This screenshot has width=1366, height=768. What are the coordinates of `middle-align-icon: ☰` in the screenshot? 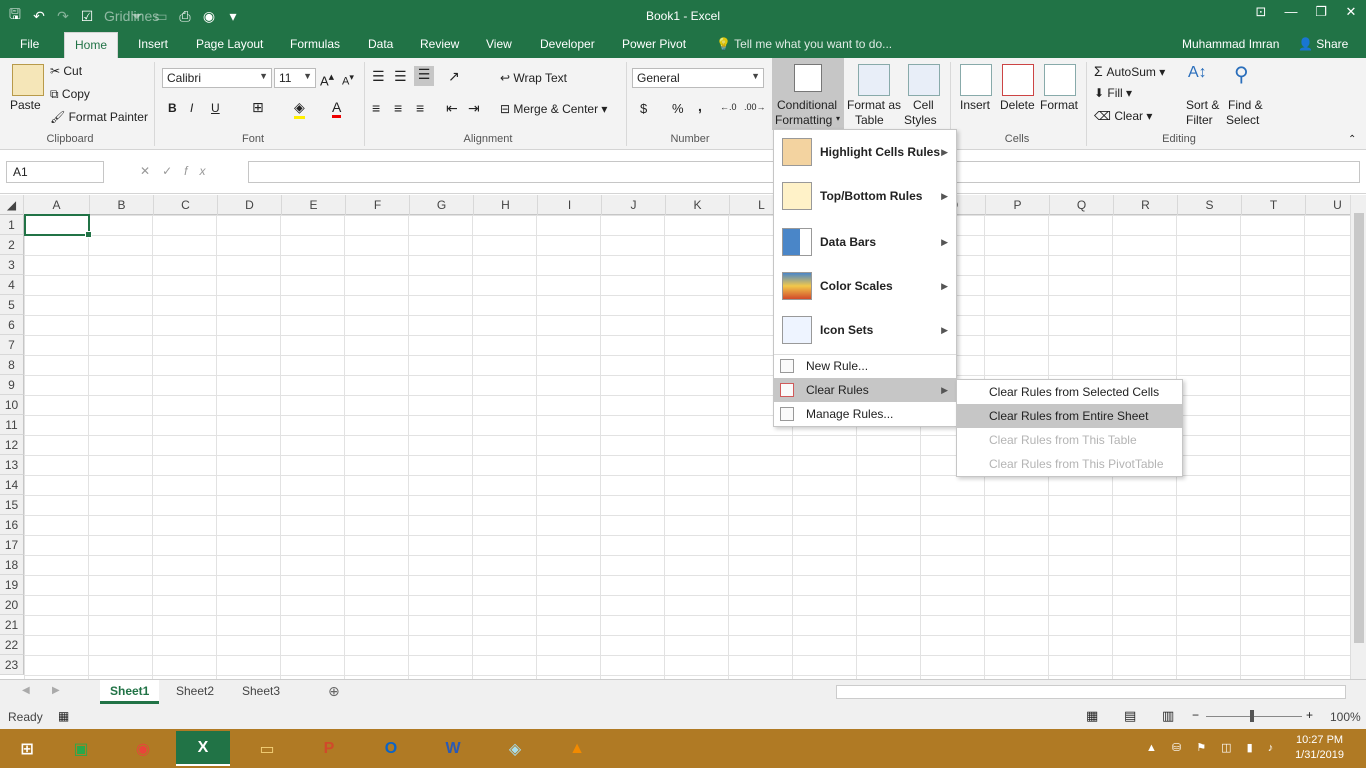 It's located at (400, 76).